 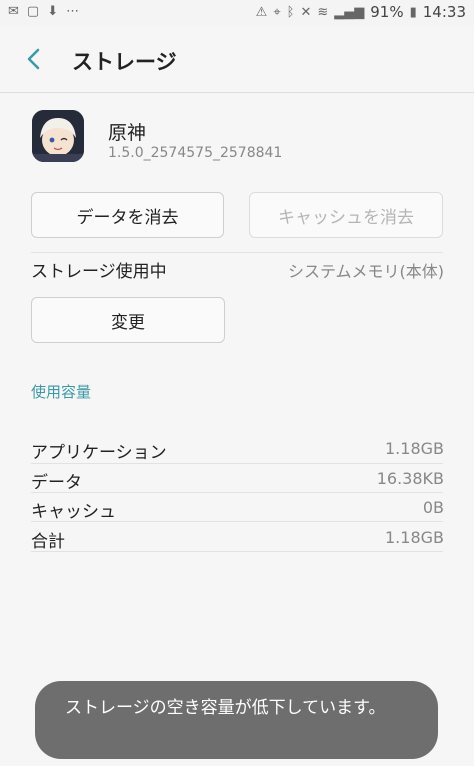 What do you see at coordinates (237, 92) in the screenshot?
I see `header-divider` at bounding box center [237, 92].